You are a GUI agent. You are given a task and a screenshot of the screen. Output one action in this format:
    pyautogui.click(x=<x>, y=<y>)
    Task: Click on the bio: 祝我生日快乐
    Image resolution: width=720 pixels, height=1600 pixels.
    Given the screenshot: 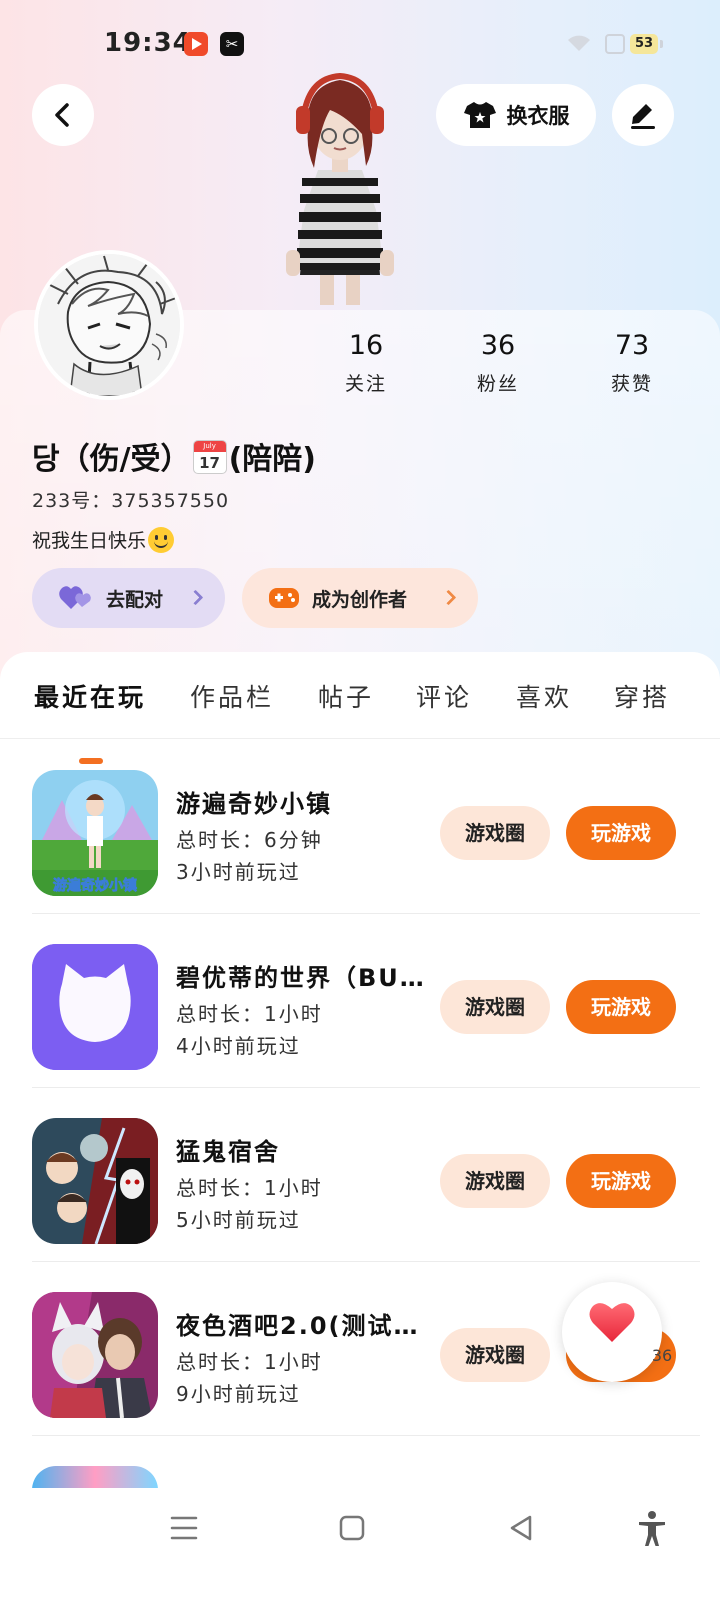 What is the action you would take?
    pyautogui.click(x=103, y=539)
    